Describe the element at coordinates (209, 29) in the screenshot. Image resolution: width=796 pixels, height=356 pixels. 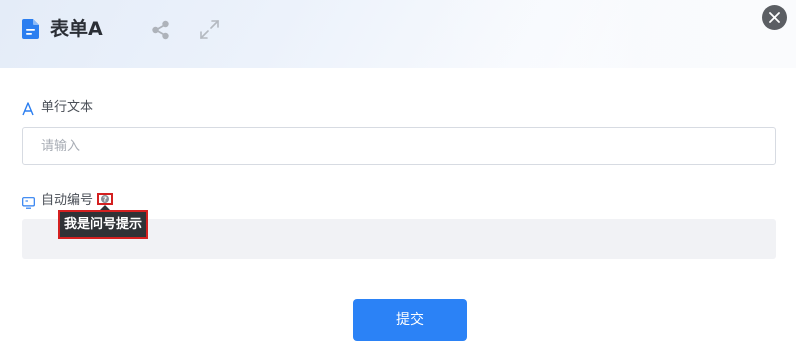
I see `expand-icon` at that location.